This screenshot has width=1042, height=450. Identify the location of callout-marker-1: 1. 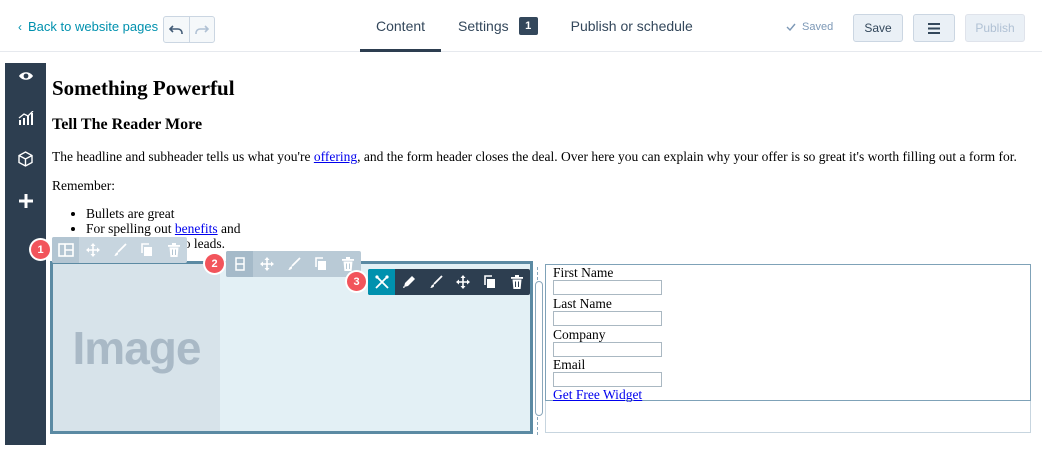
(40, 249).